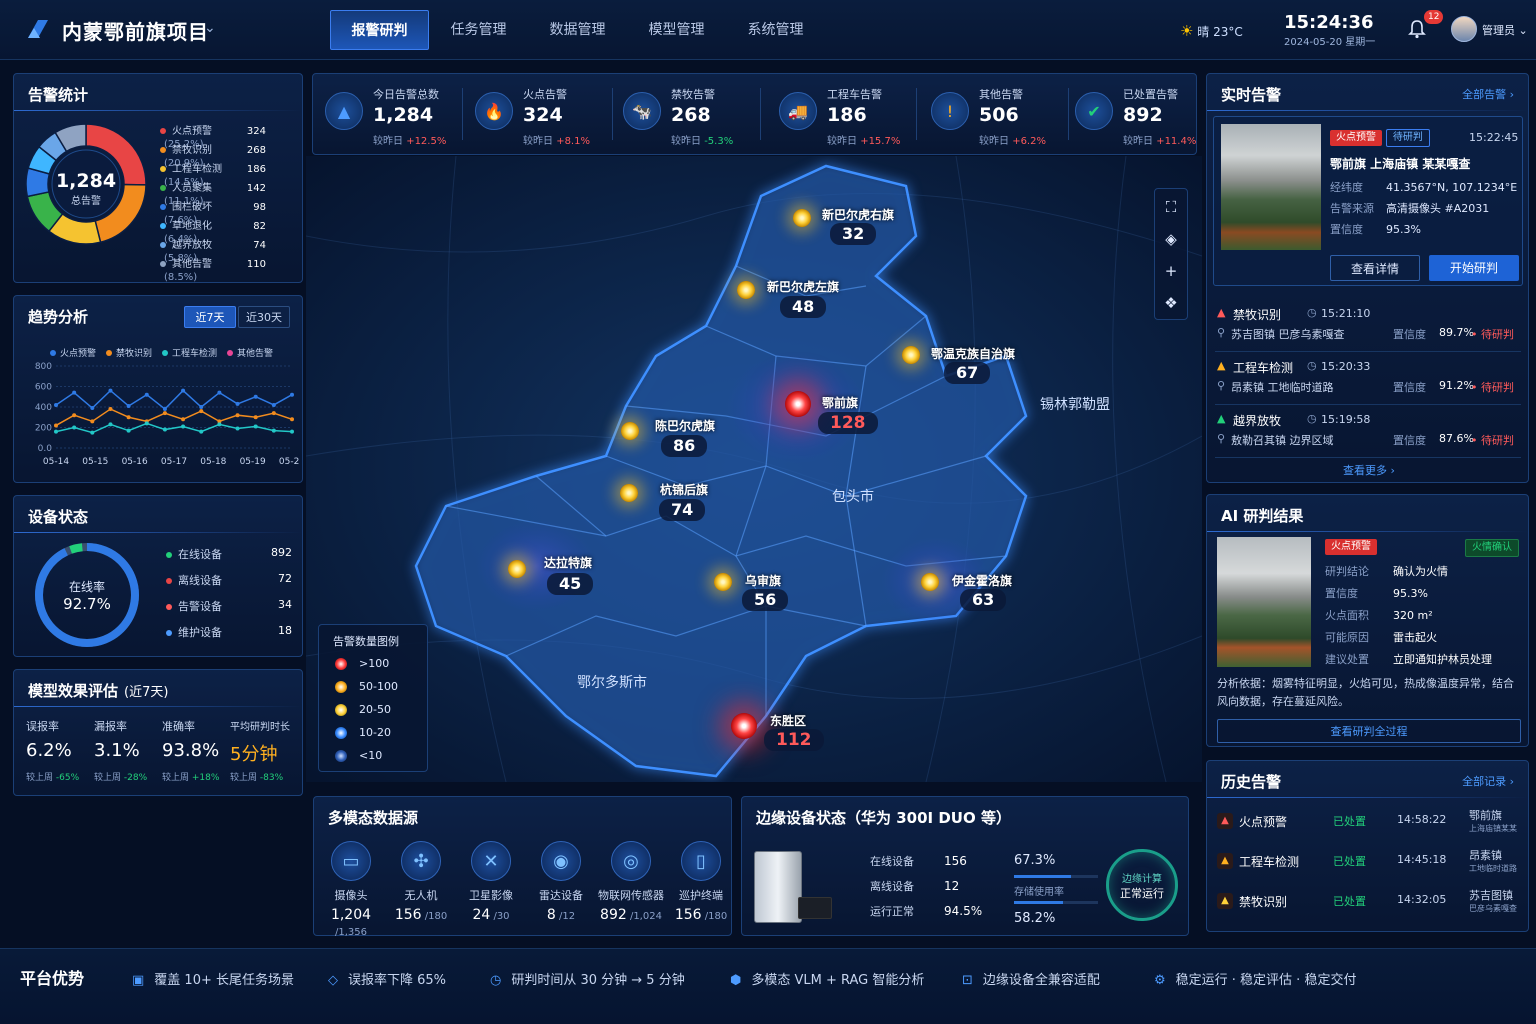 The height and width of the screenshot is (1024, 1536). Describe the element at coordinates (701, 882) in the screenshot. I see `data-source-item: ▯ 巡护终端 156 /180` at that location.